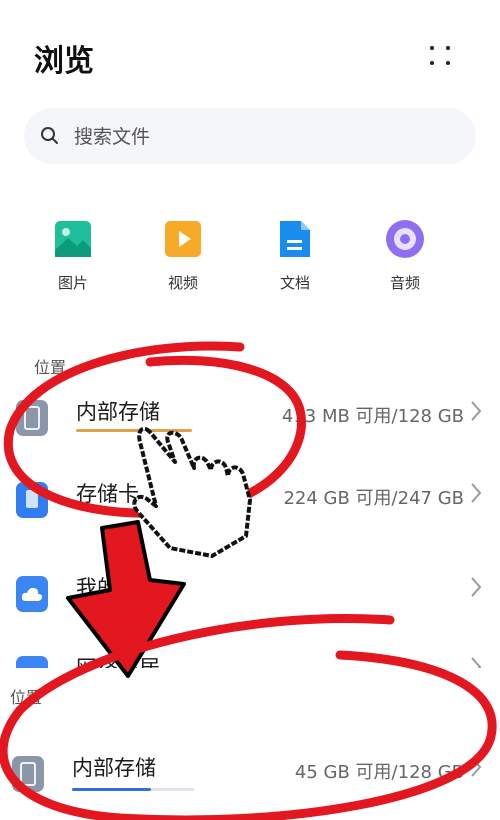 The height and width of the screenshot is (820, 500). What do you see at coordinates (32, 662) in the screenshot?
I see `network-icon` at bounding box center [32, 662].